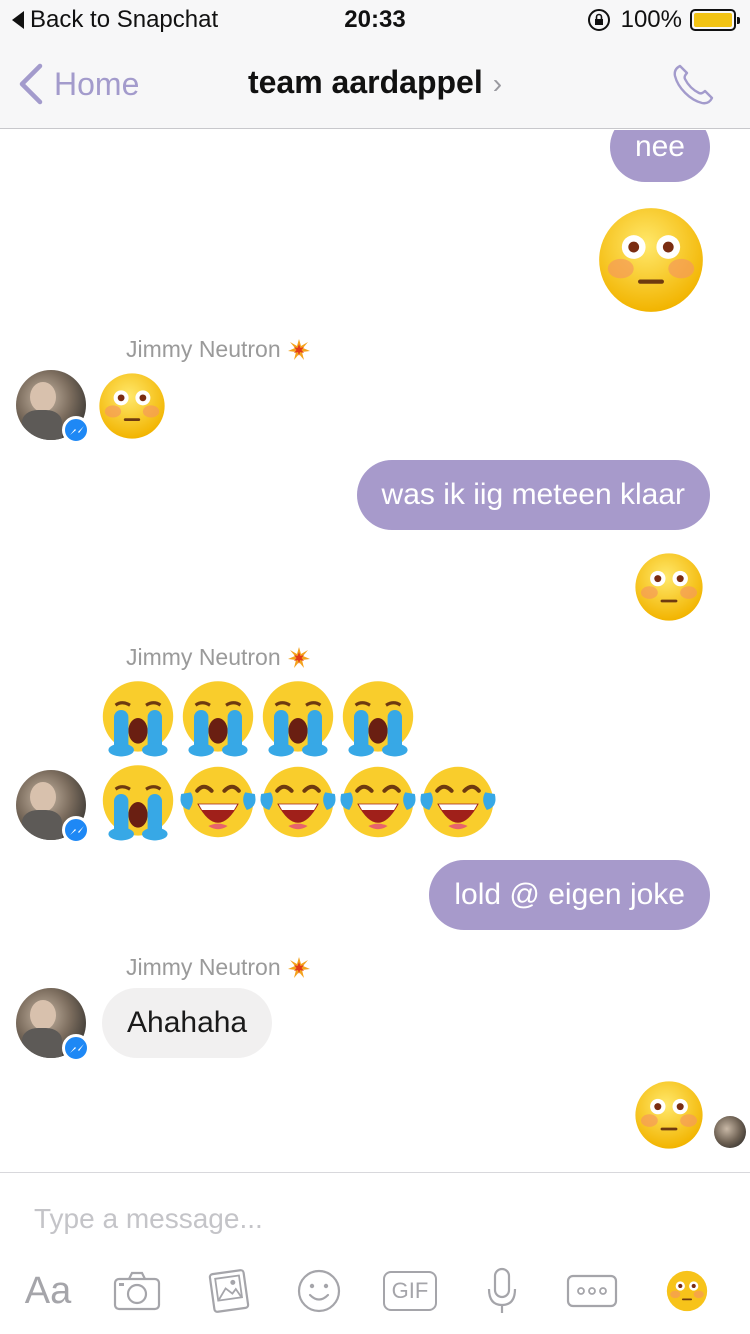  I want to click on gif-label: GIF, so click(410, 1291).